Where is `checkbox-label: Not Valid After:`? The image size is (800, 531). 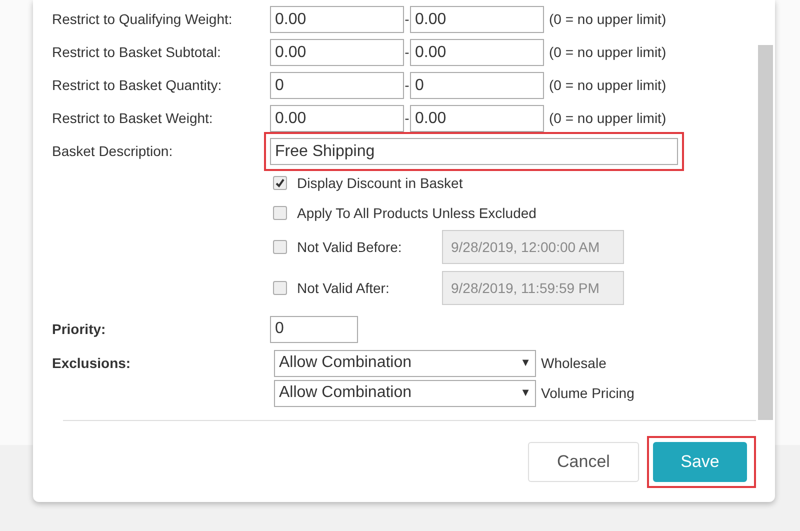
checkbox-label: Not Valid After: is located at coordinates (343, 288).